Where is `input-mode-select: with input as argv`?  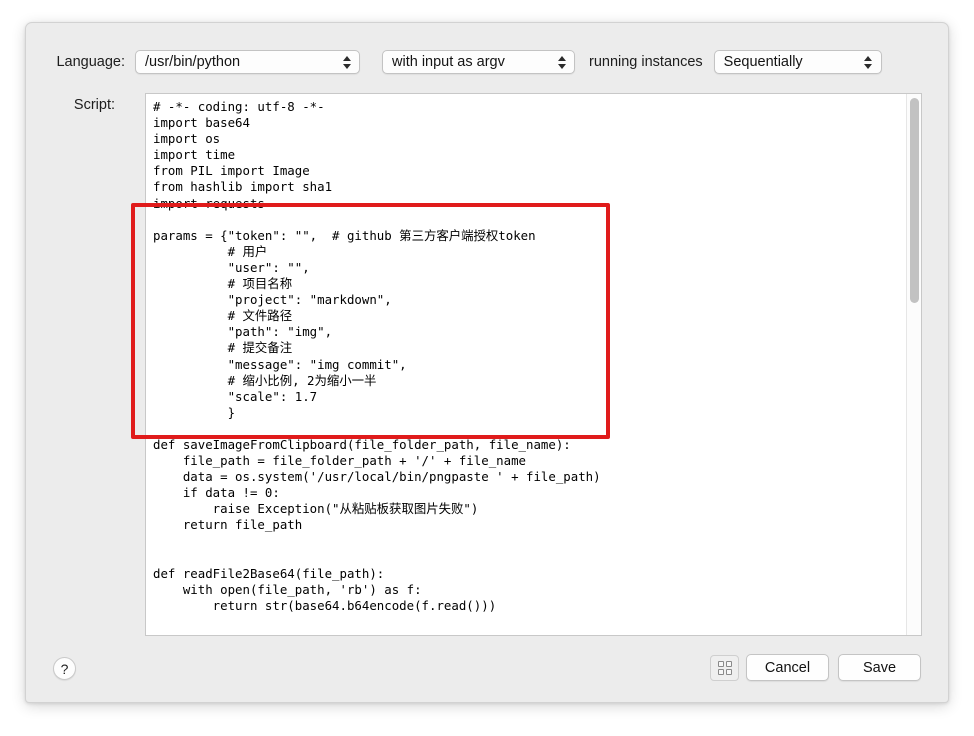 input-mode-select: with input as argv is located at coordinates (478, 62).